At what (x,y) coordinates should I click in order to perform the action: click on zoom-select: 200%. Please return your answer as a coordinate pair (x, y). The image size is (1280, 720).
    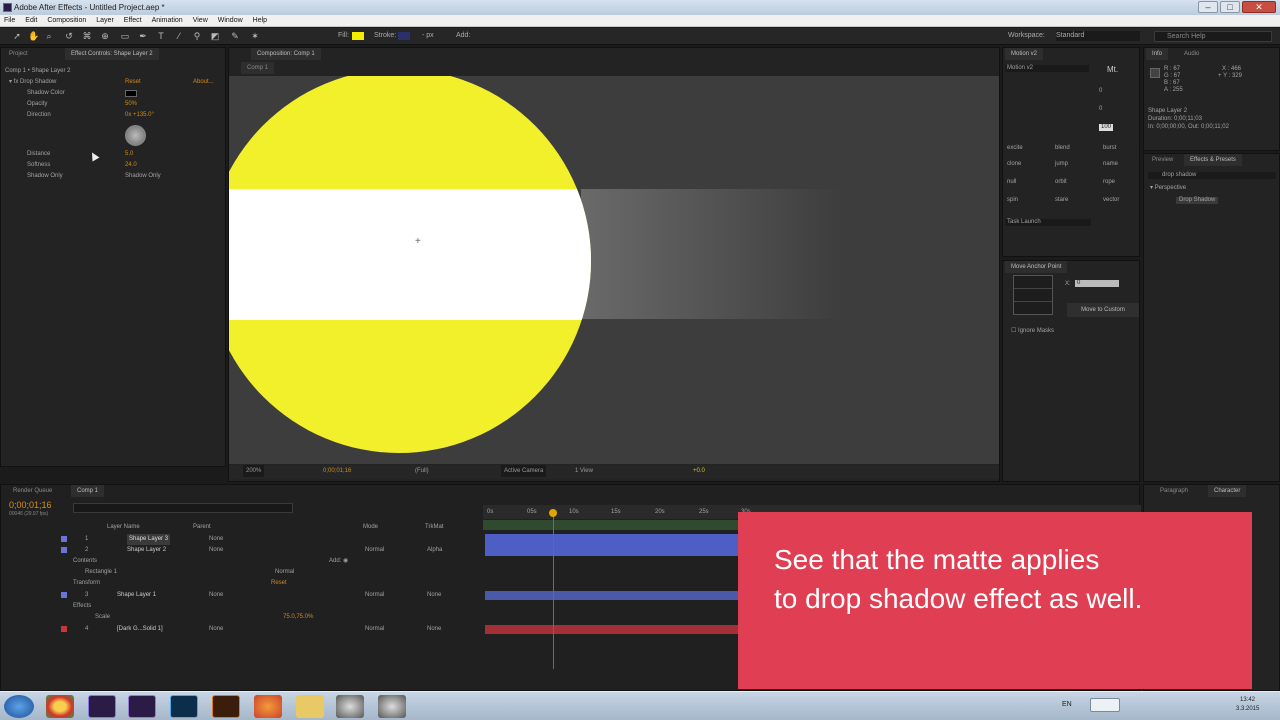
    Looking at the image, I should click on (254, 471).